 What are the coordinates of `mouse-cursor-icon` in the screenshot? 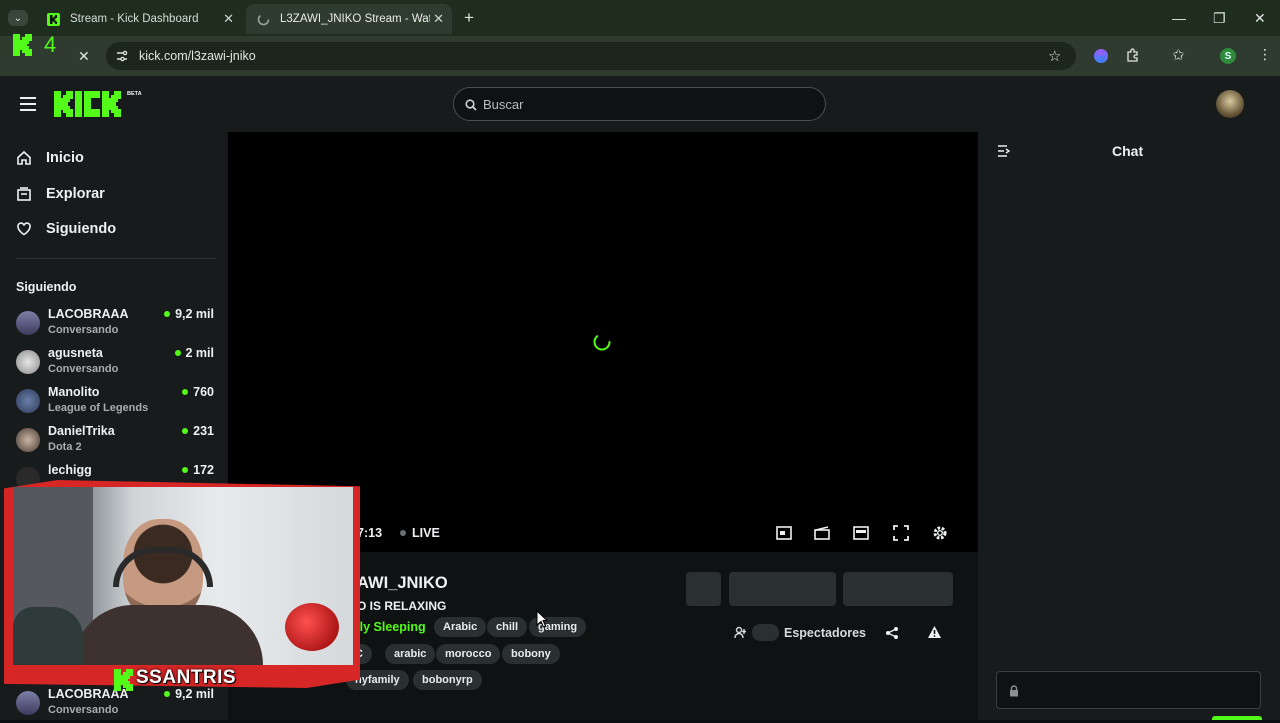 It's located at (542, 621).